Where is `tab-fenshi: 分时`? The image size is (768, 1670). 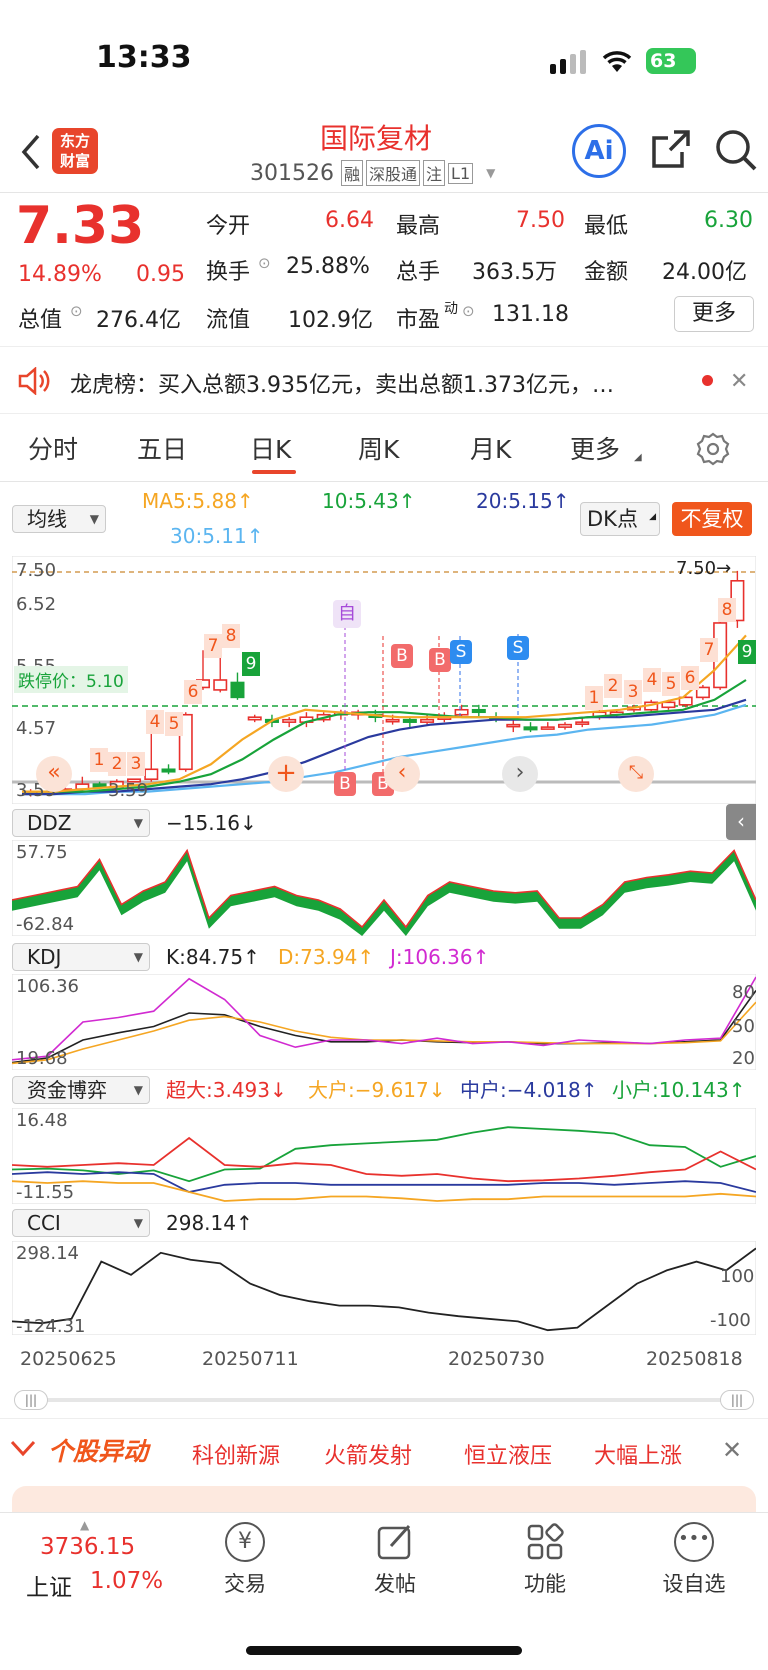 tab-fenshi: 分时 is located at coordinates (53, 448).